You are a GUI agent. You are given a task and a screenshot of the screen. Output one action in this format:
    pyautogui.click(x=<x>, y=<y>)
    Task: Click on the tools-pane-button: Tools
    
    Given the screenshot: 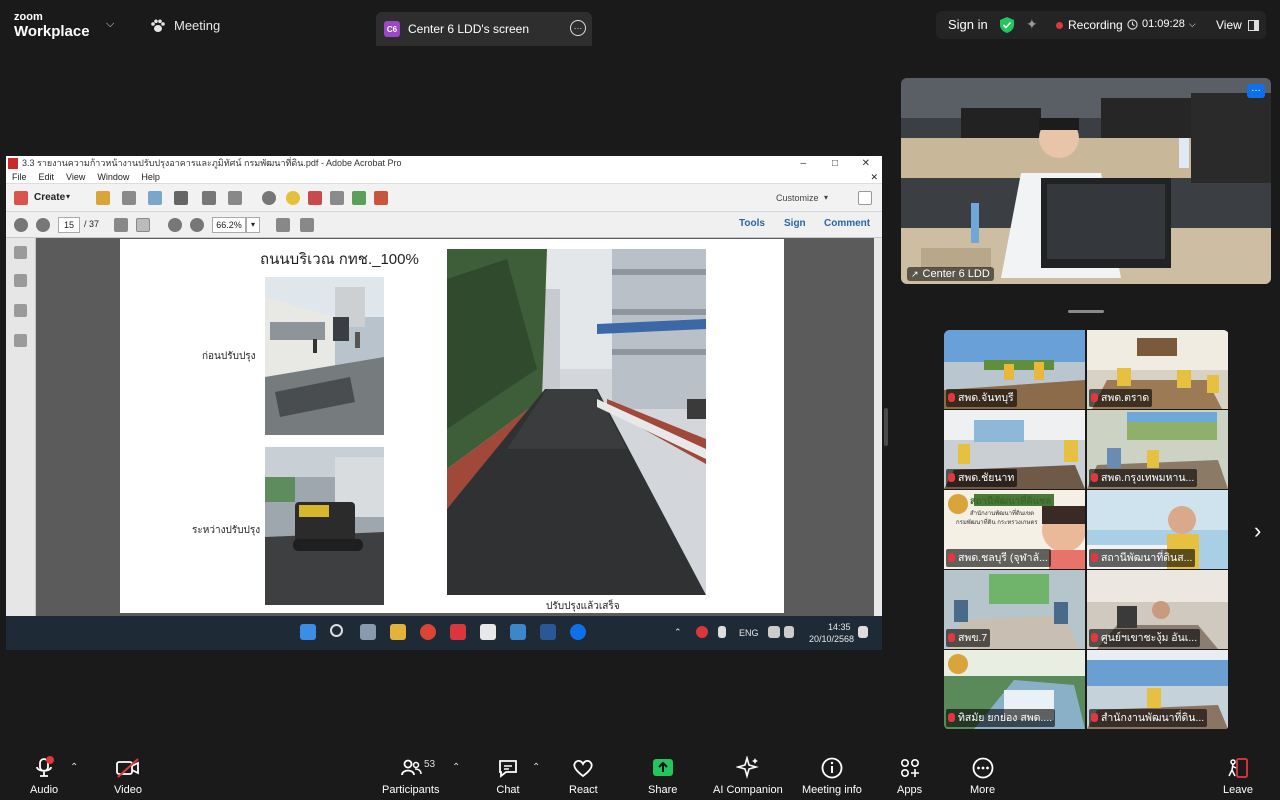 What is the action you would take?
    pyautogui.click(x=752, y=223)
    